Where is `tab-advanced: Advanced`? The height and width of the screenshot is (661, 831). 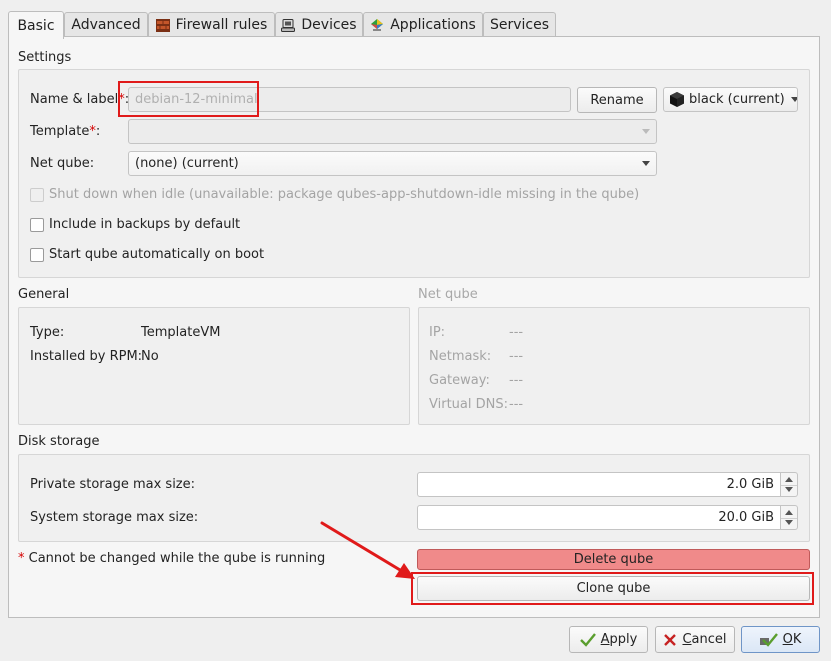
tab-advanced: Advanced is located at coordinates (106, 24).